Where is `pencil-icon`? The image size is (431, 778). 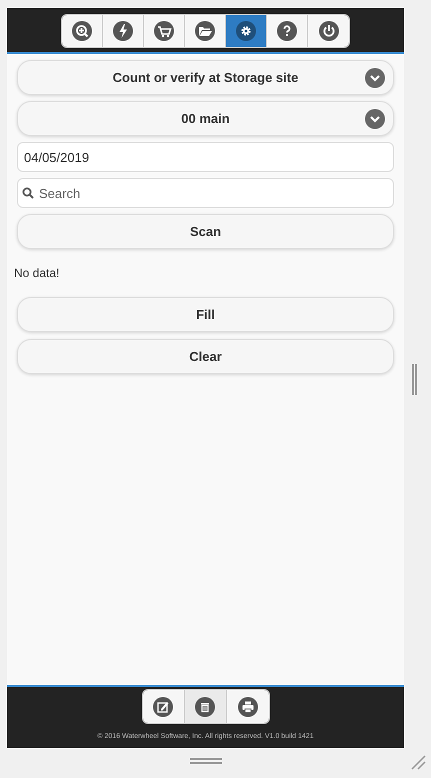
pencil-icon is located at coordinates (163, 706).